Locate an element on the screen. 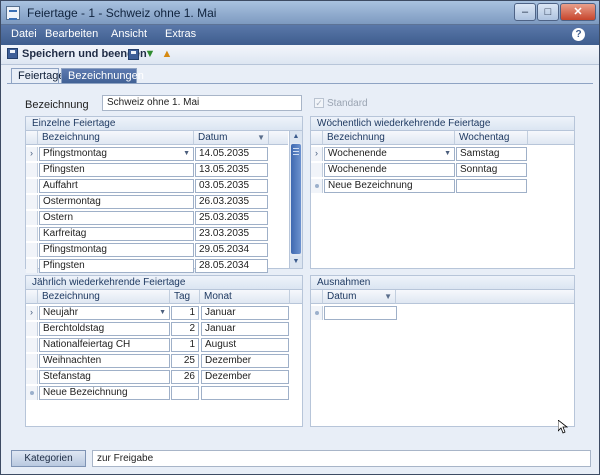 This screenshot has width=600, height=475. arrow-up-icon: ▲ is located at coordinates (167, 54).